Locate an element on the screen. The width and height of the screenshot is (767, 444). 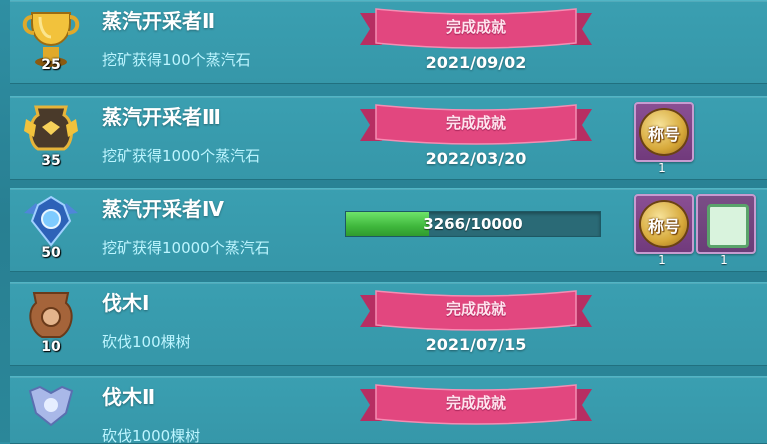
reward-frame-item is located at coordinates (726, 224).